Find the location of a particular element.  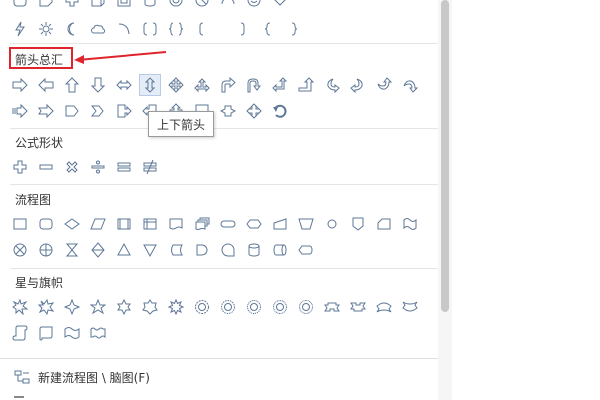

explosion-1-icon is located at coordinates (20, 307).